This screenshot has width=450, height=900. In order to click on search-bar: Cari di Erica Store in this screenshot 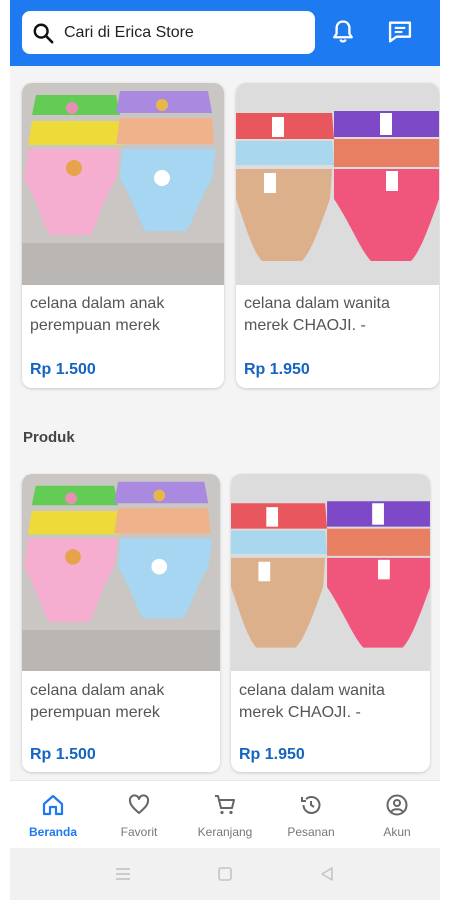, I will do `click(168, 32)`.